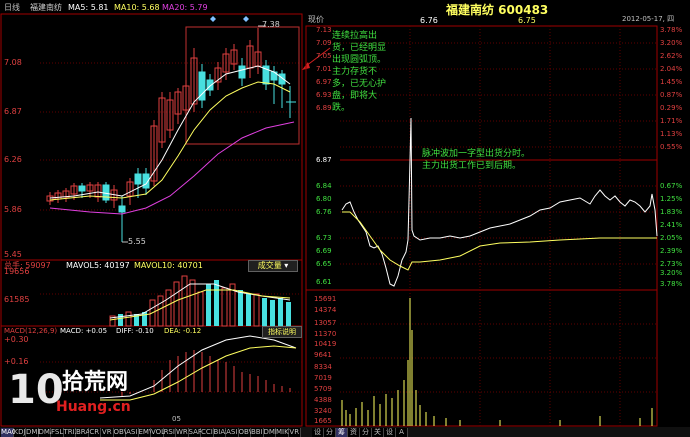 The height and width of the screenshot is (437, 690). What do you see at coordinates (16, 361) in the screenshot?
I see `macd-tick: +0.16` at bounding box center [16, 361].